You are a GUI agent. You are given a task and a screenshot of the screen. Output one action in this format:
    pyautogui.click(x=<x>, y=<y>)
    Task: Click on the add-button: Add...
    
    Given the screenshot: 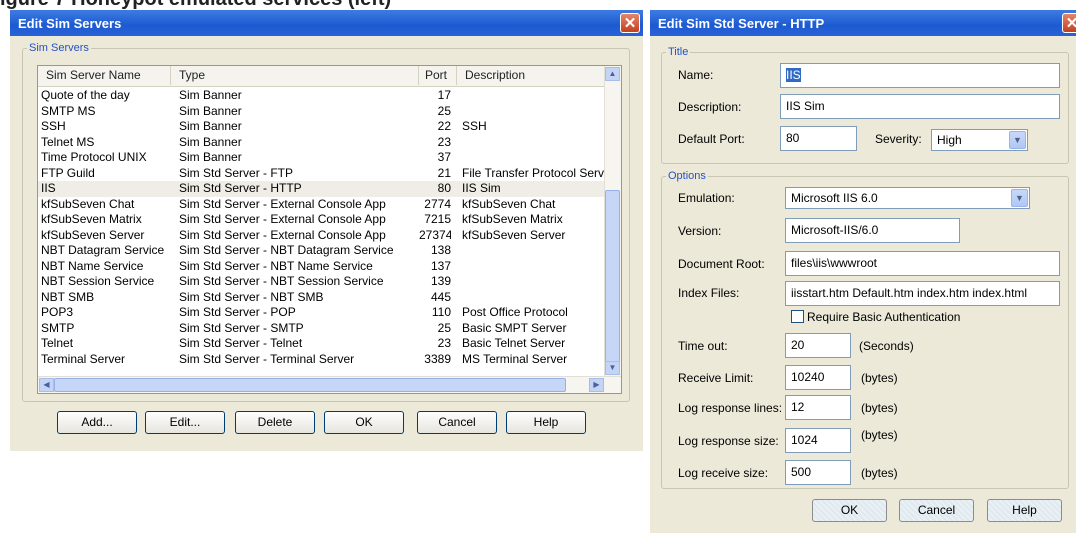 What is the action you would take?
    pyautogui.click(x=97, y=422)
    